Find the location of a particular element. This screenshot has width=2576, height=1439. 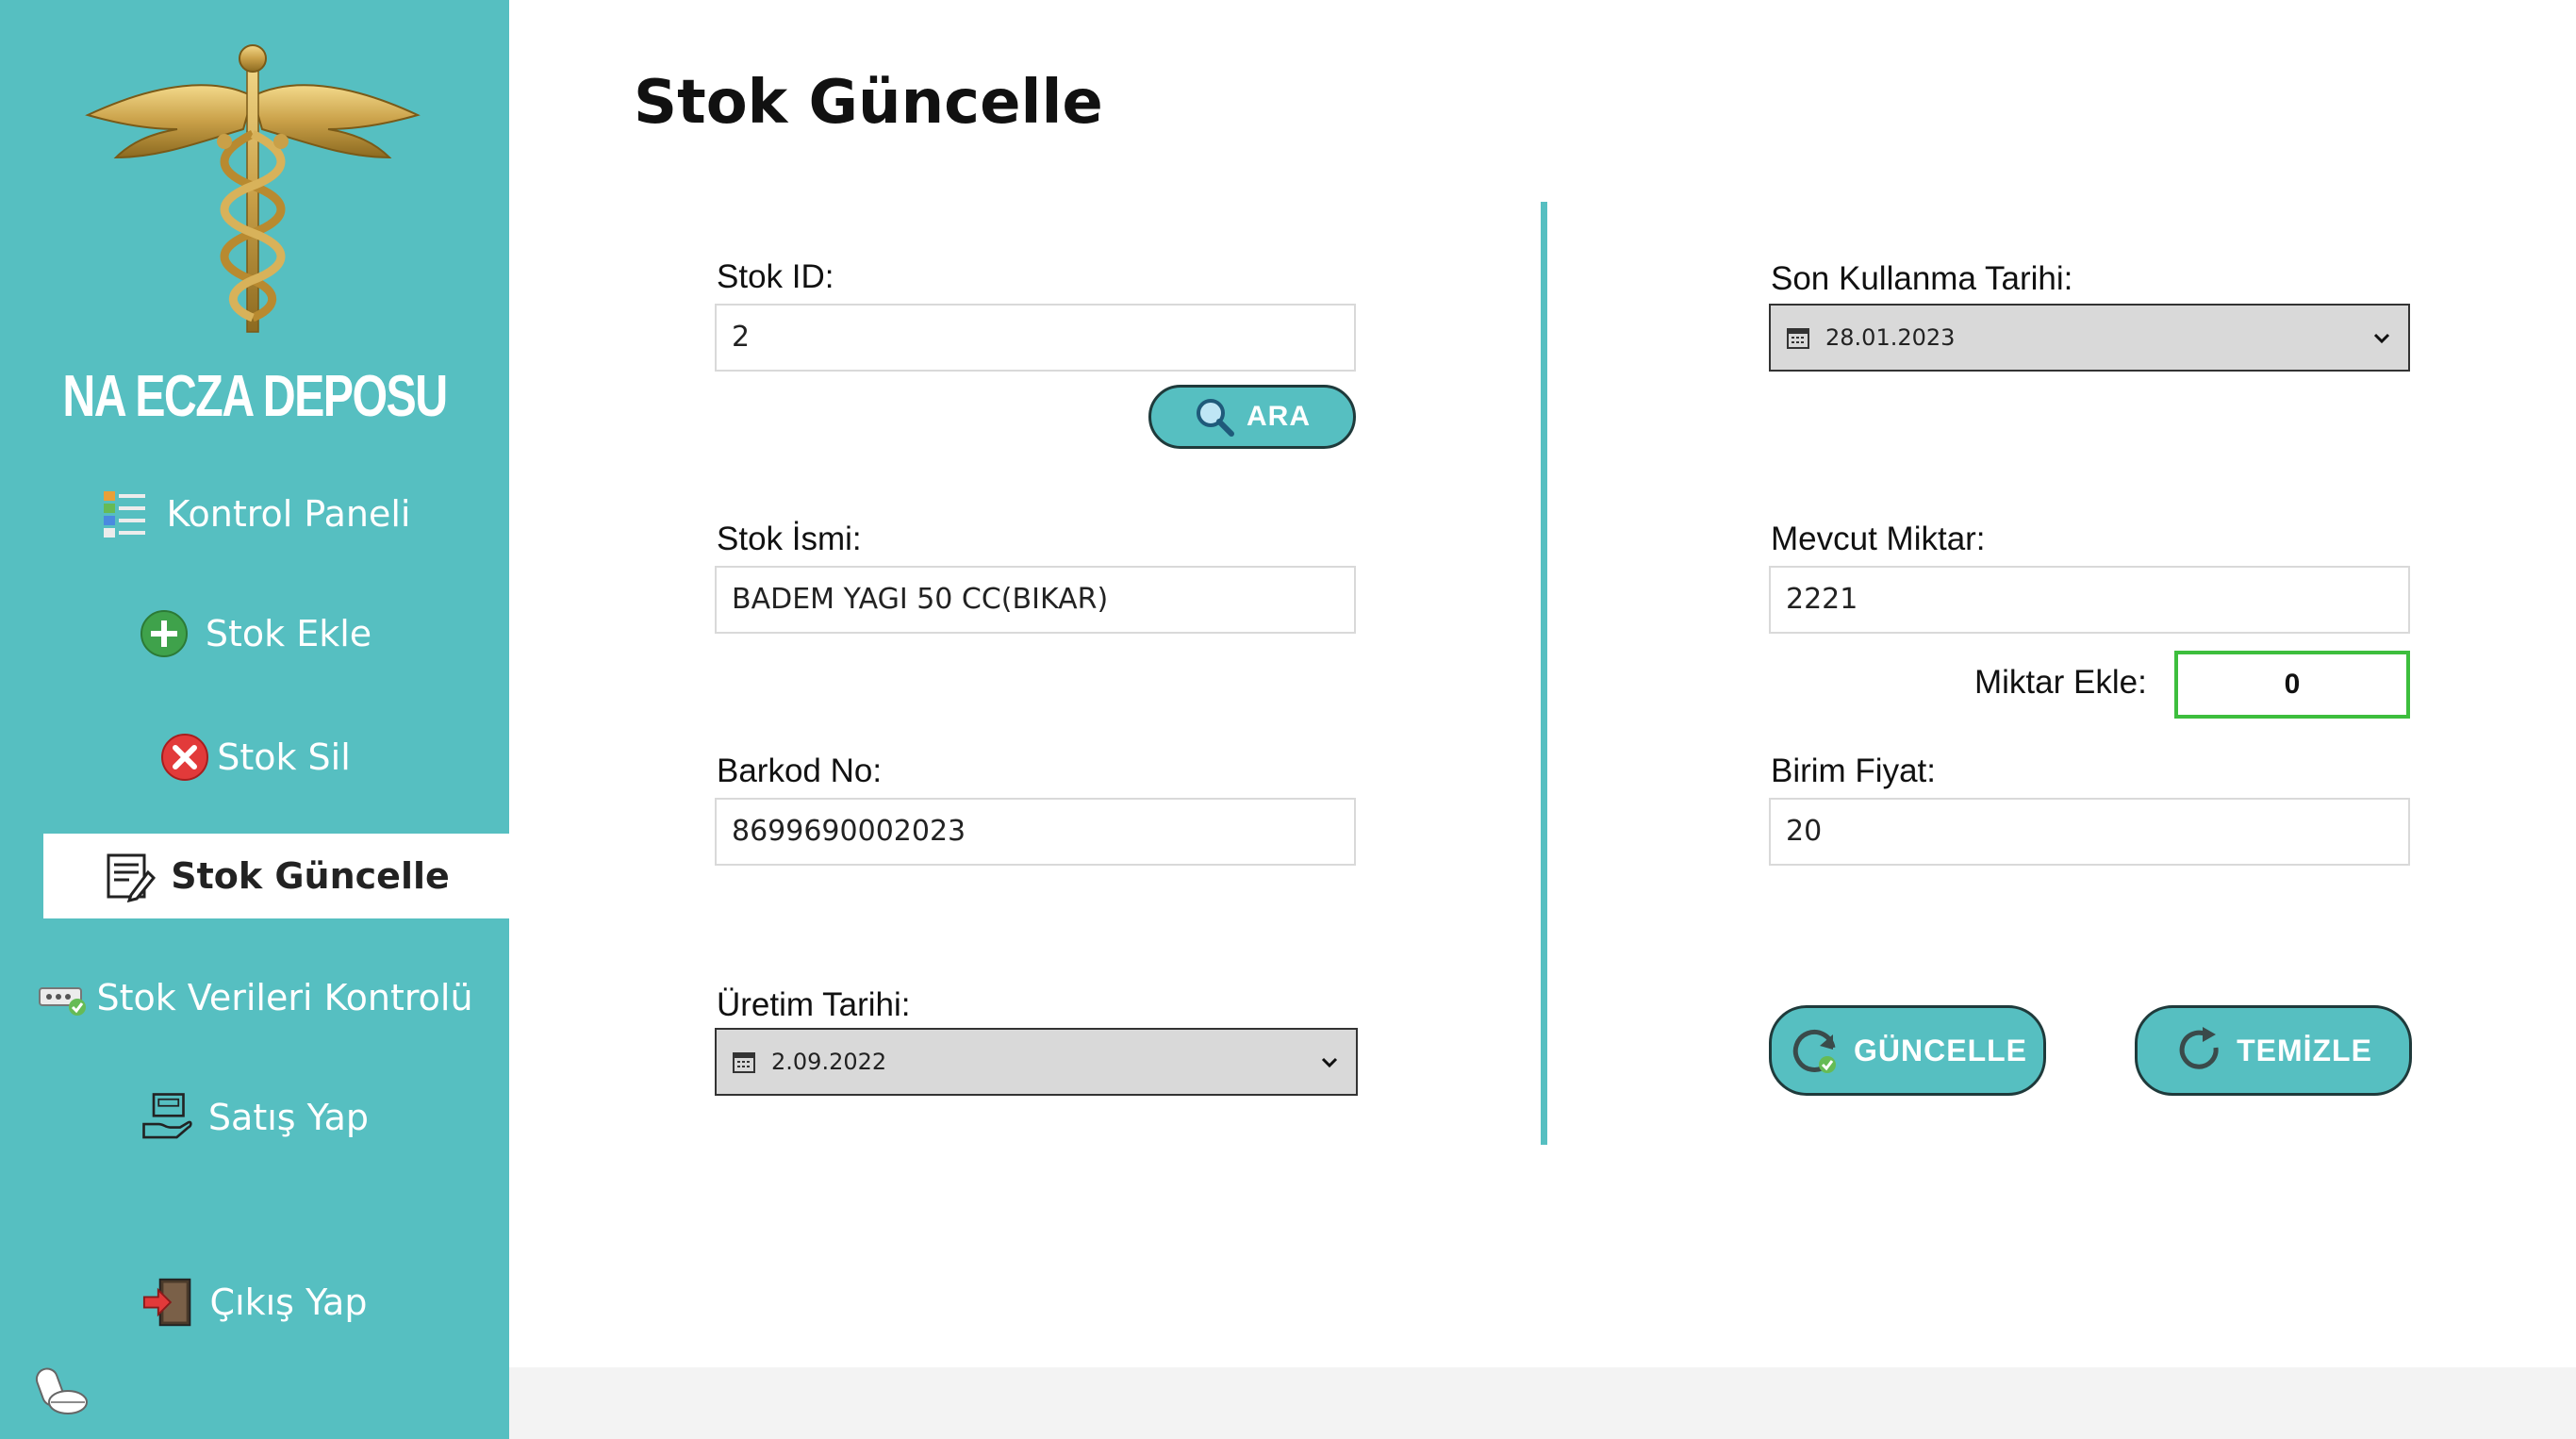

sidebar-item-label: Stok Sil is located at coordinates (284, 757).